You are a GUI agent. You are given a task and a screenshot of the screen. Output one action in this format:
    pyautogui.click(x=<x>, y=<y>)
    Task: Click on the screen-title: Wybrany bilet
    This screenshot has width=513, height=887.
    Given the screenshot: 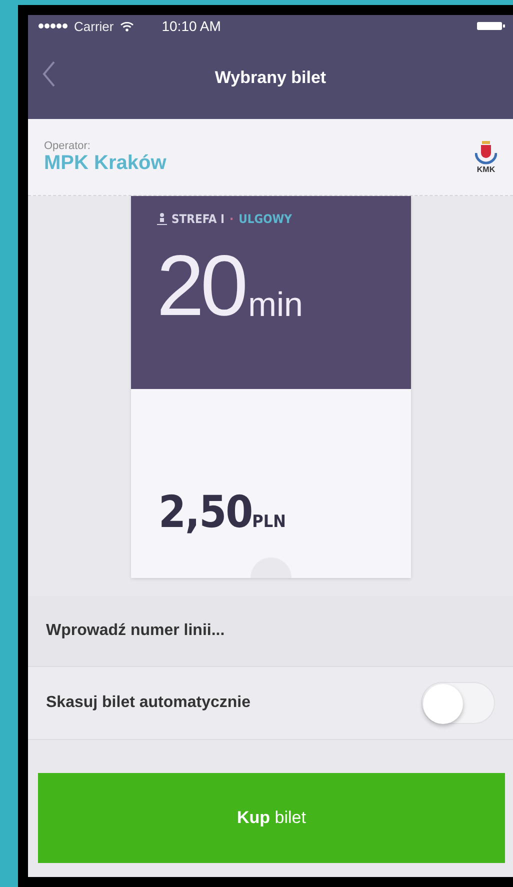 What is the action you would take?
    pyautogui.click(x=270, y=78)
    